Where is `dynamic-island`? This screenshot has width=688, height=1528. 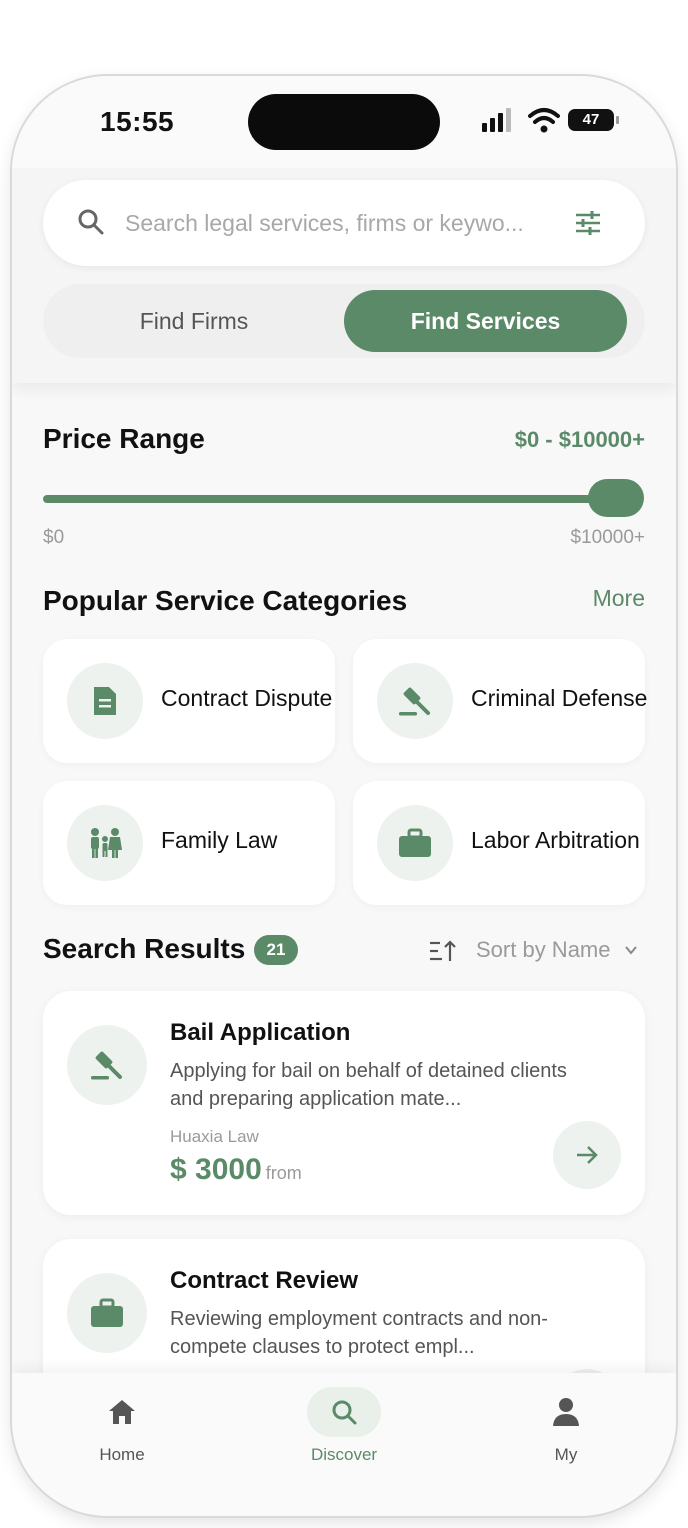
dynamic-island is located at coordinates (344, 122).